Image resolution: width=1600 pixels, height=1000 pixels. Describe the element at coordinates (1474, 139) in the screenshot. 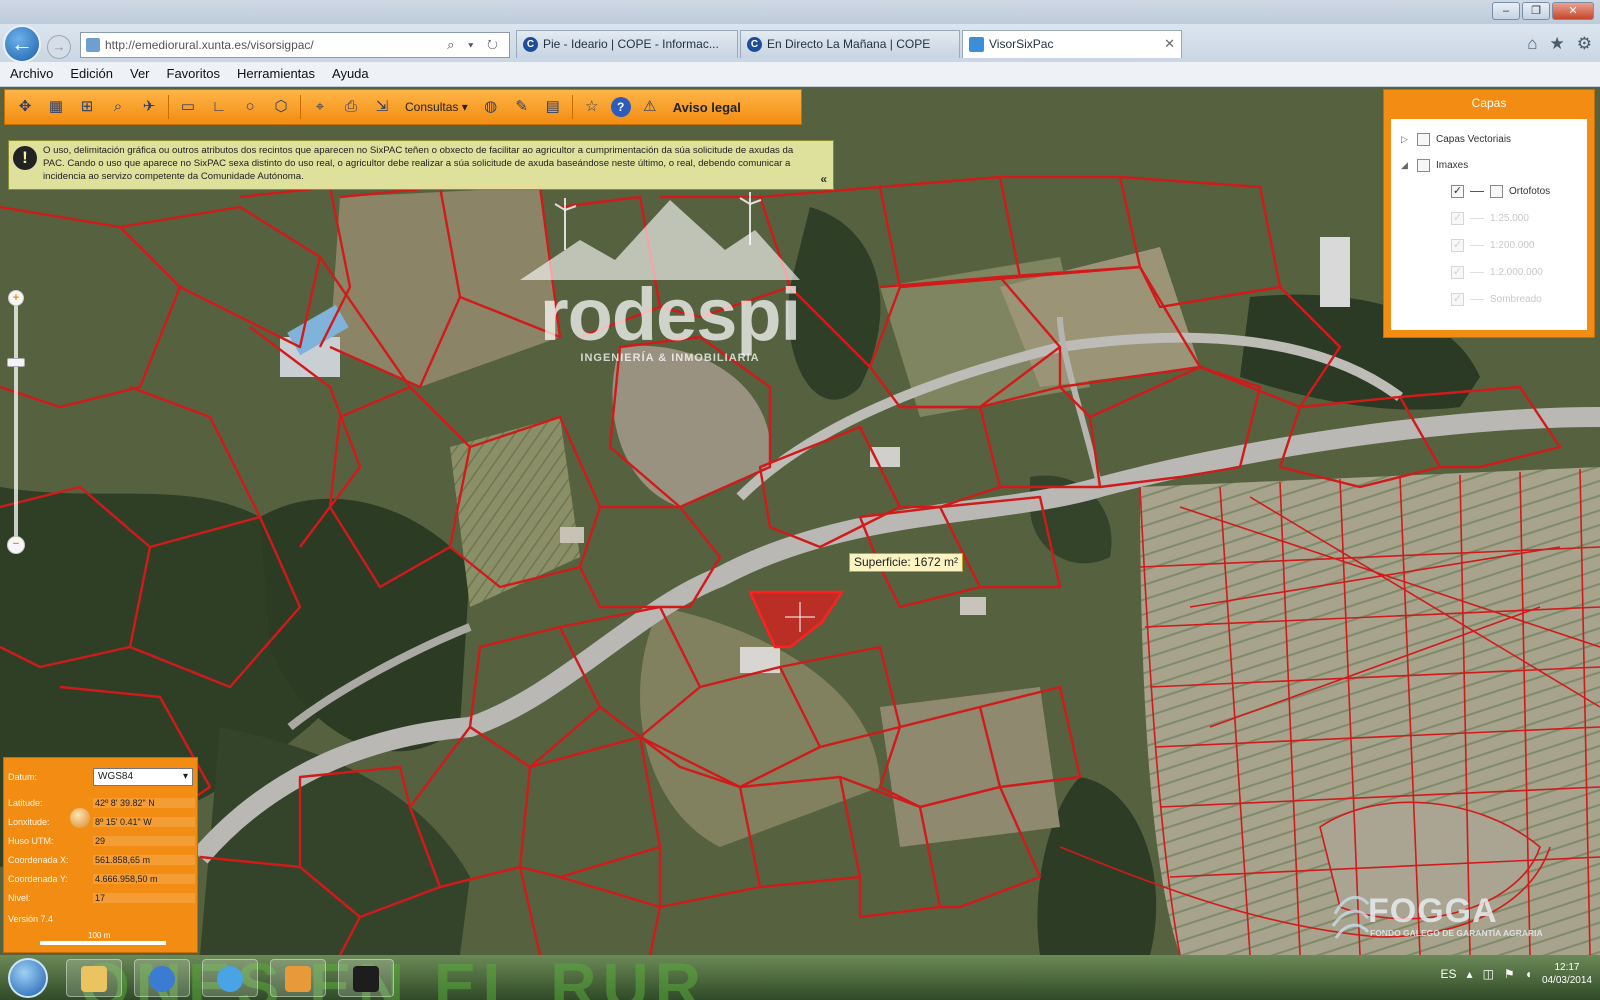

I see `layer-label: Capas Vectoriais` at that location.